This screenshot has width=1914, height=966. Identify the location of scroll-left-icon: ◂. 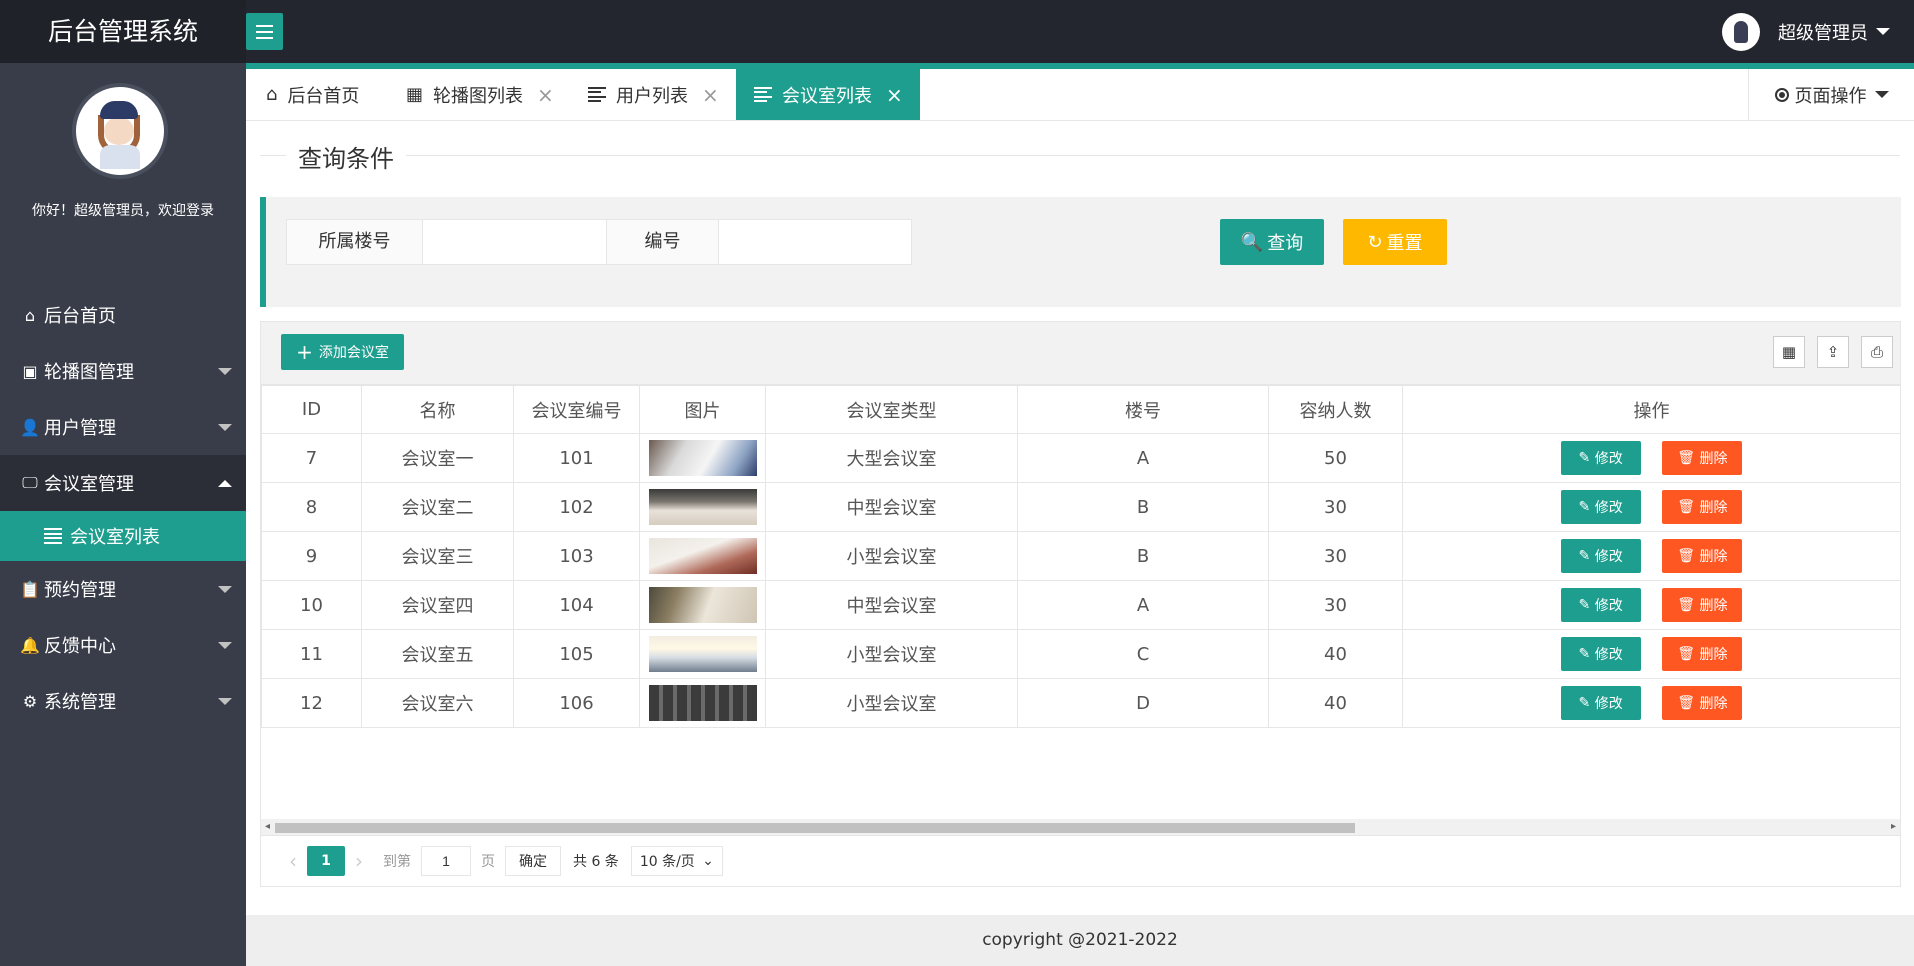
(267, 826).